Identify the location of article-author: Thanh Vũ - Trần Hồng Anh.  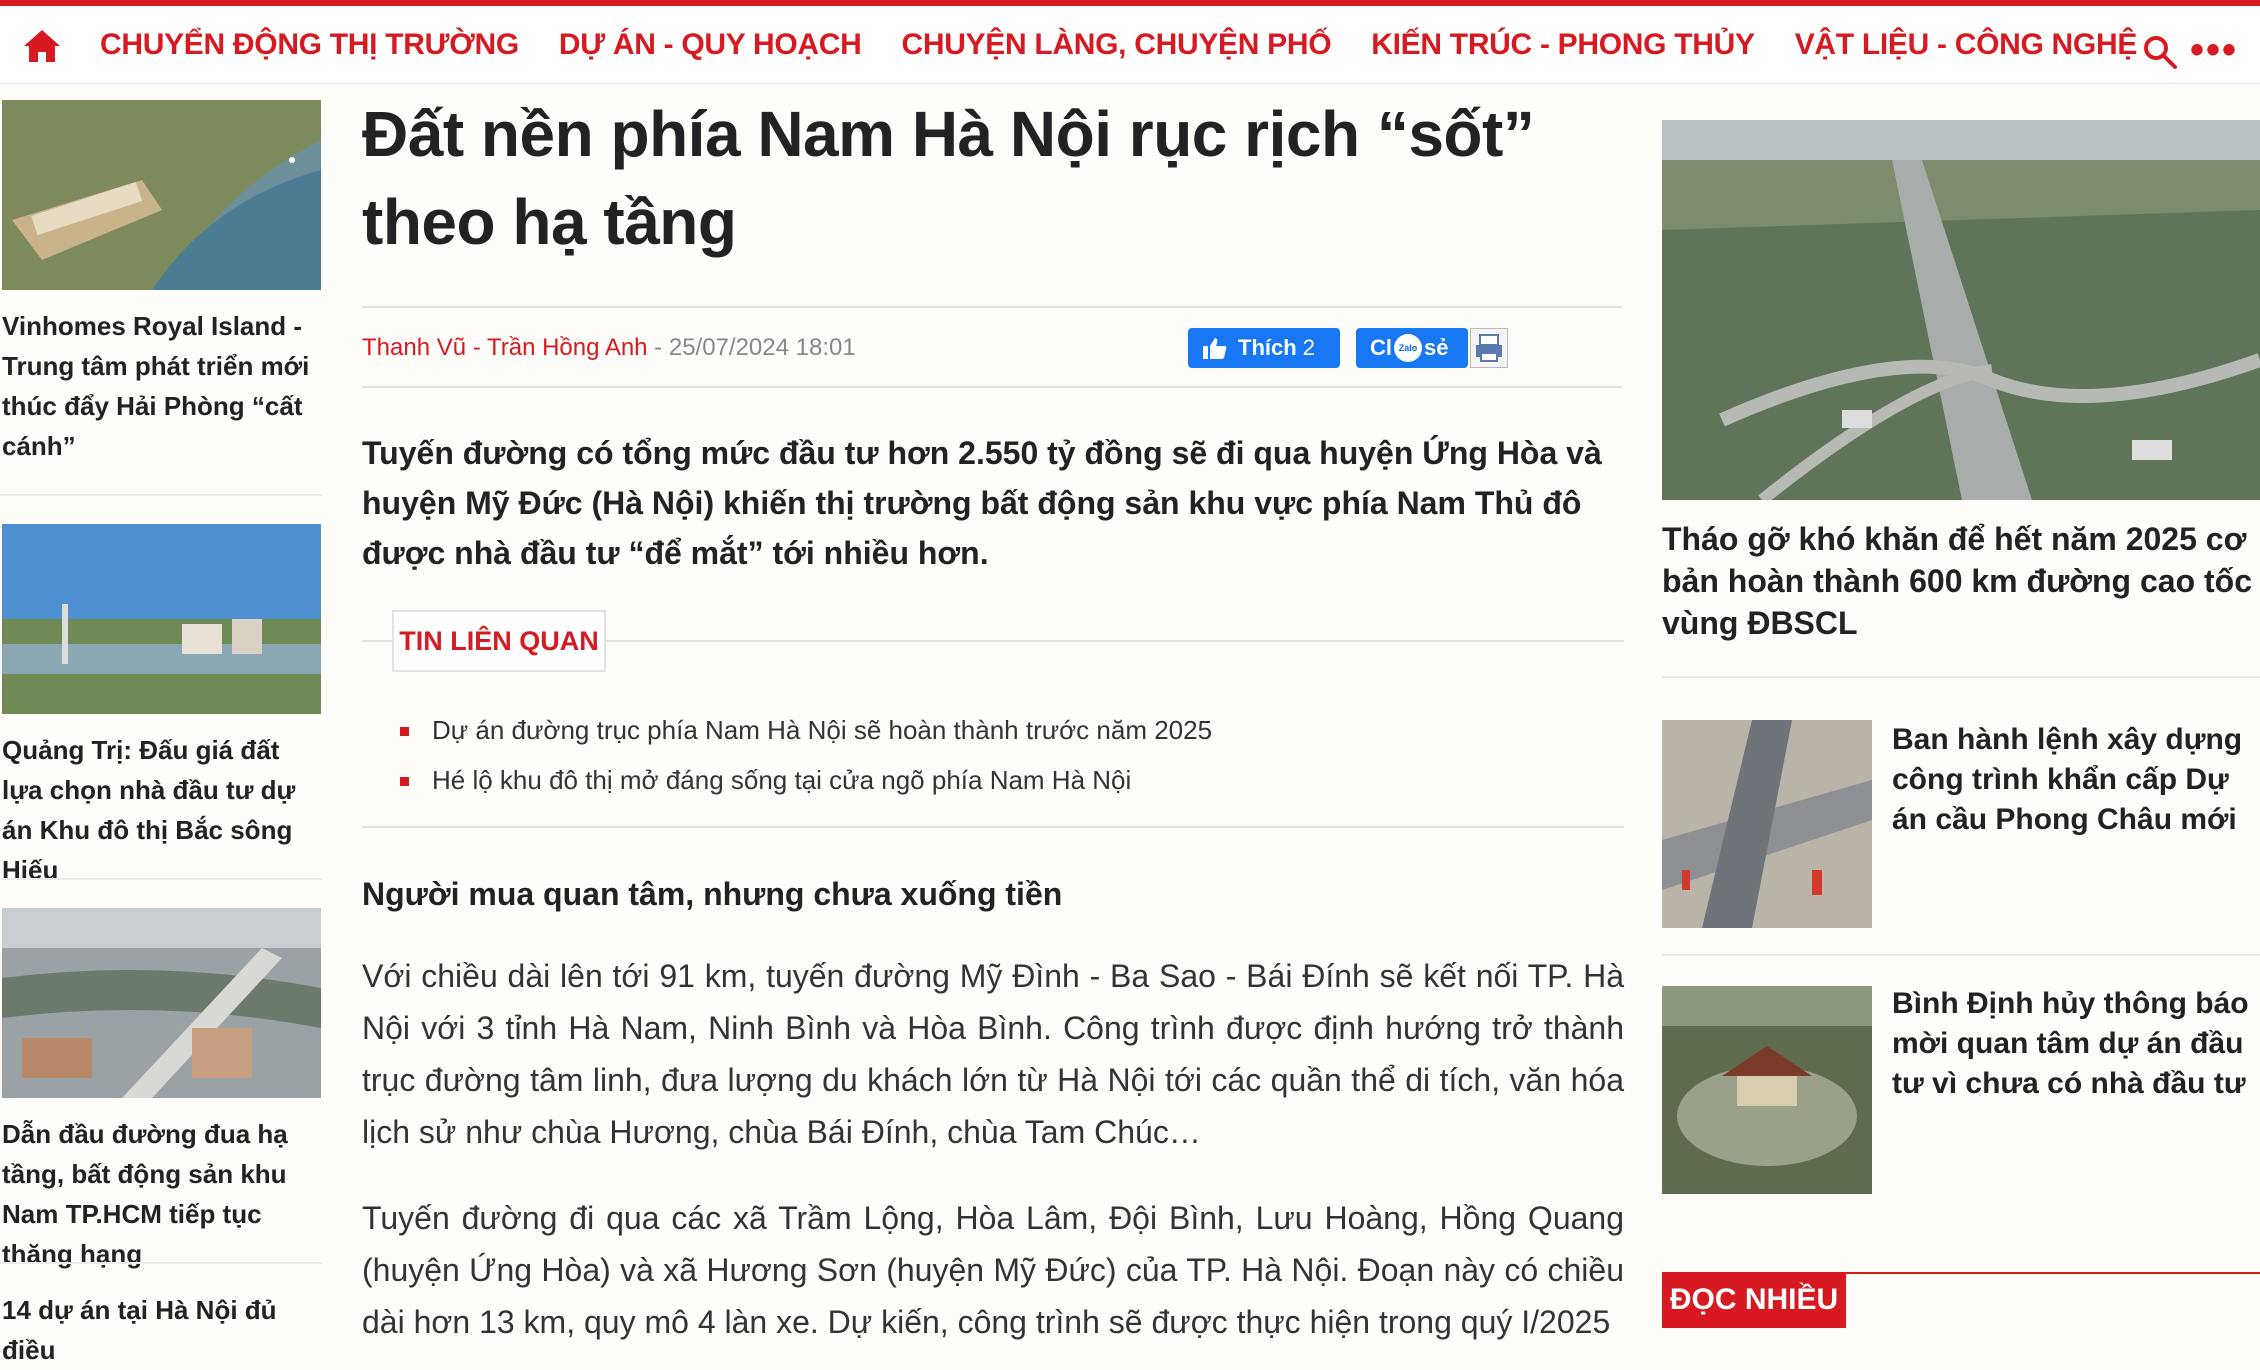
(505, 347).